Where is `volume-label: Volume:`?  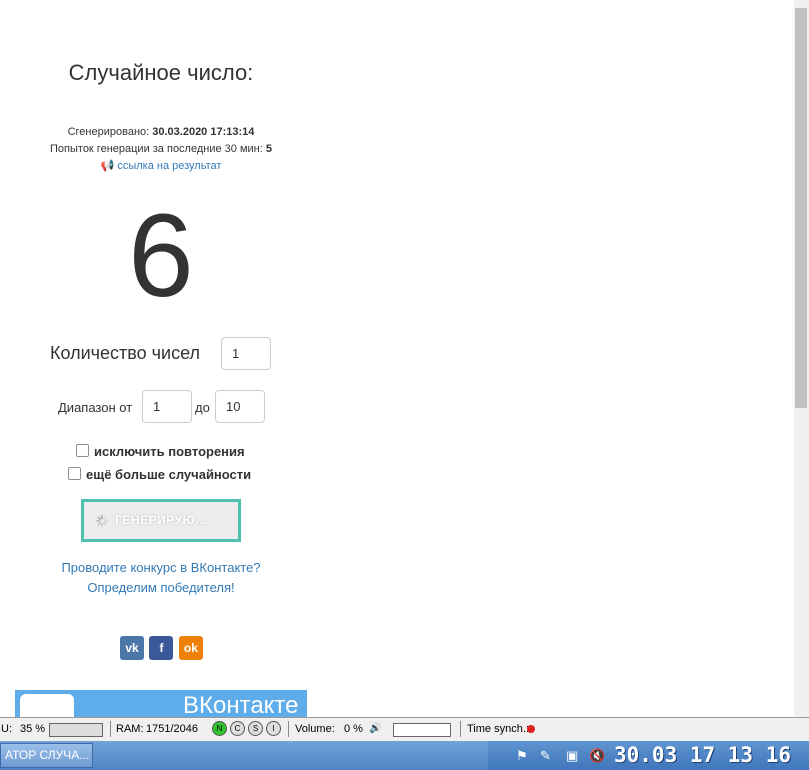 volume-label: Volume: is located at coordinates (315, 729).